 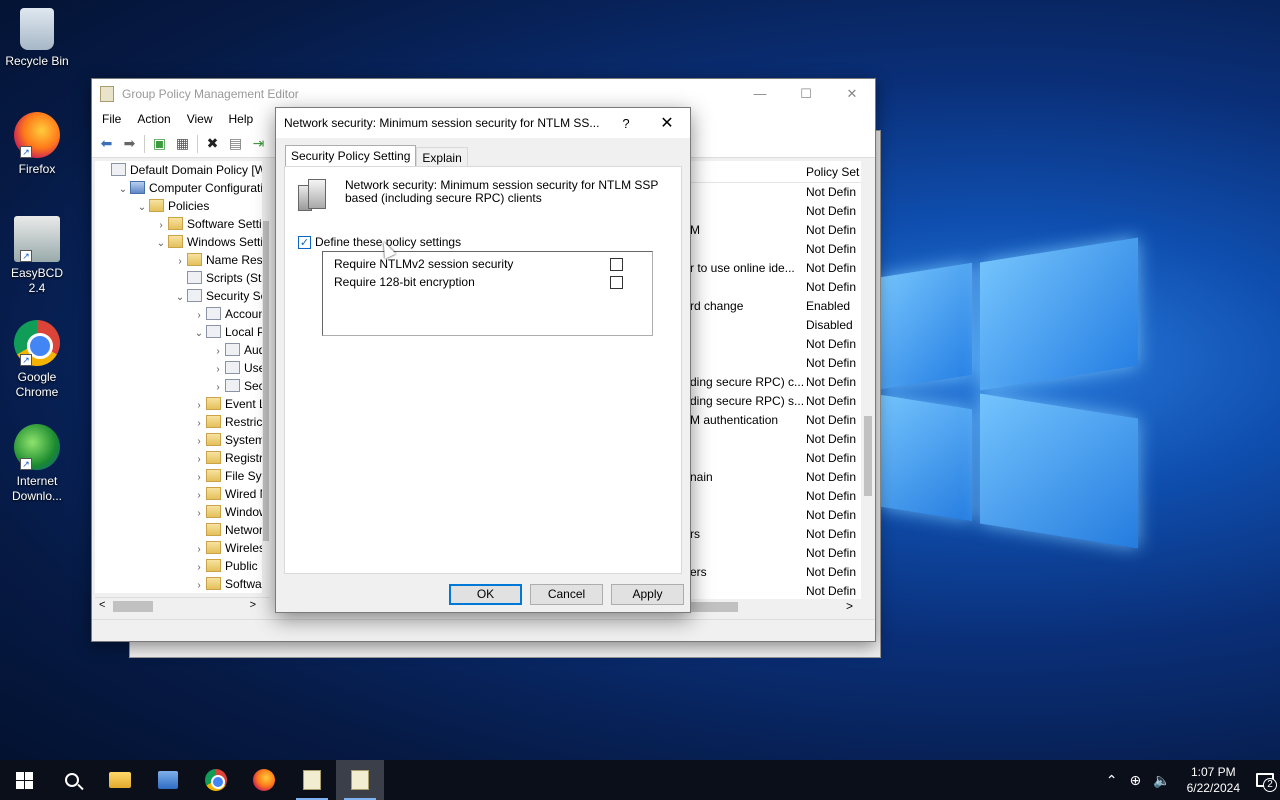 I want to click on tree-node: ›Wireless N, so click(x=182, y=548).